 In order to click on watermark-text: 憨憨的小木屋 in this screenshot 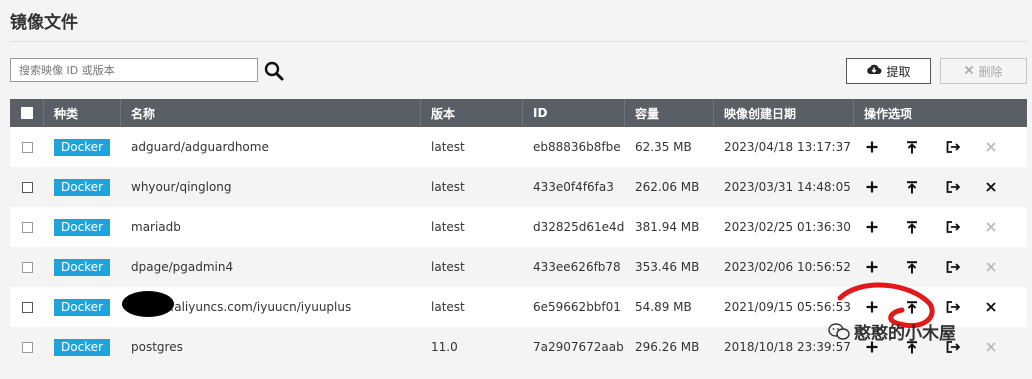, I will do `click(905, 334)`.